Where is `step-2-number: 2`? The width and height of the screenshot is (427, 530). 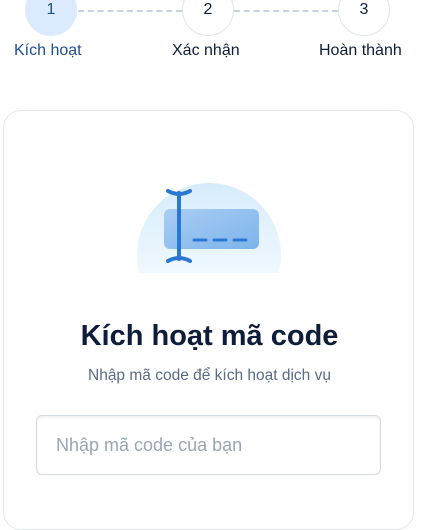
step-2-number: 2 is located at coordinates (208, 9).